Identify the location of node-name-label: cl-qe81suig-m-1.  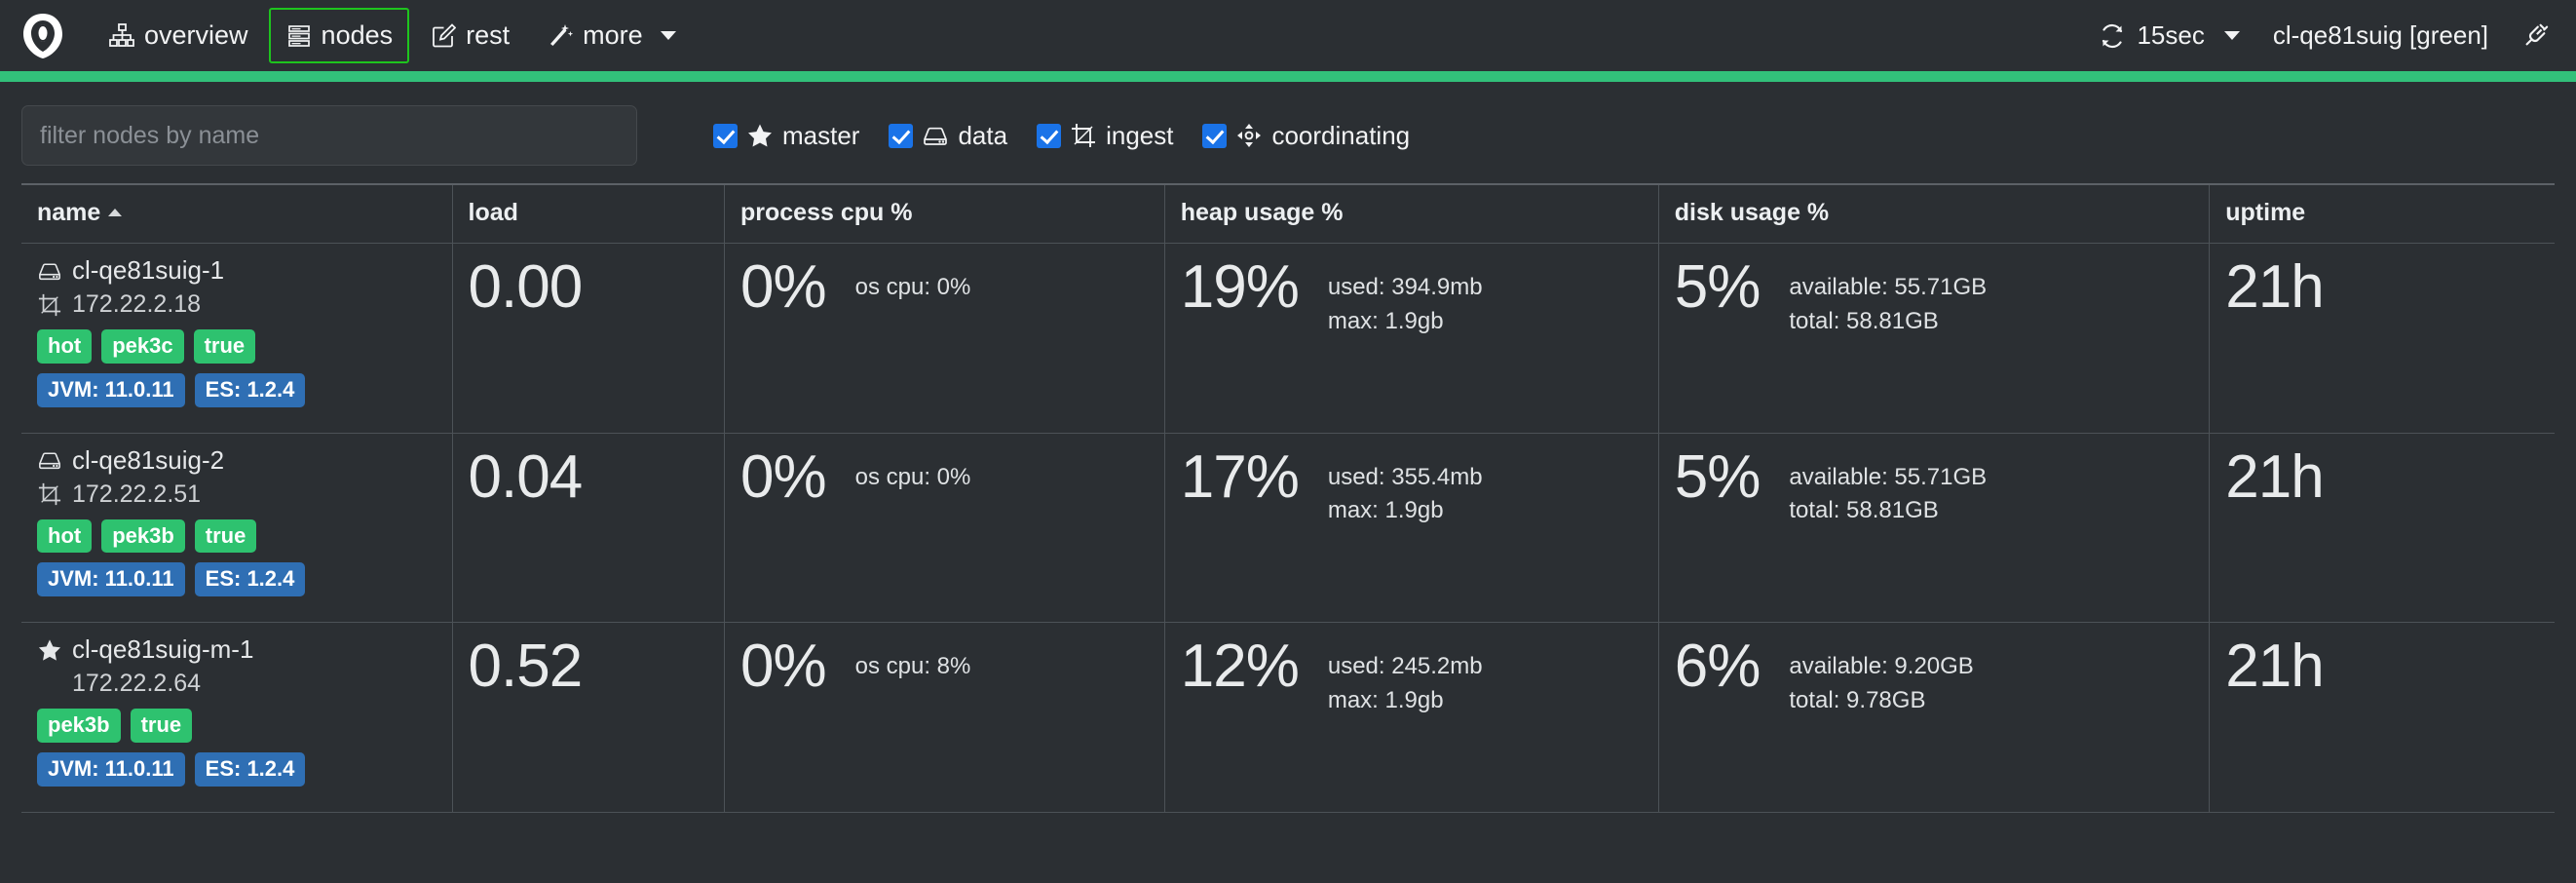
(163, 649).